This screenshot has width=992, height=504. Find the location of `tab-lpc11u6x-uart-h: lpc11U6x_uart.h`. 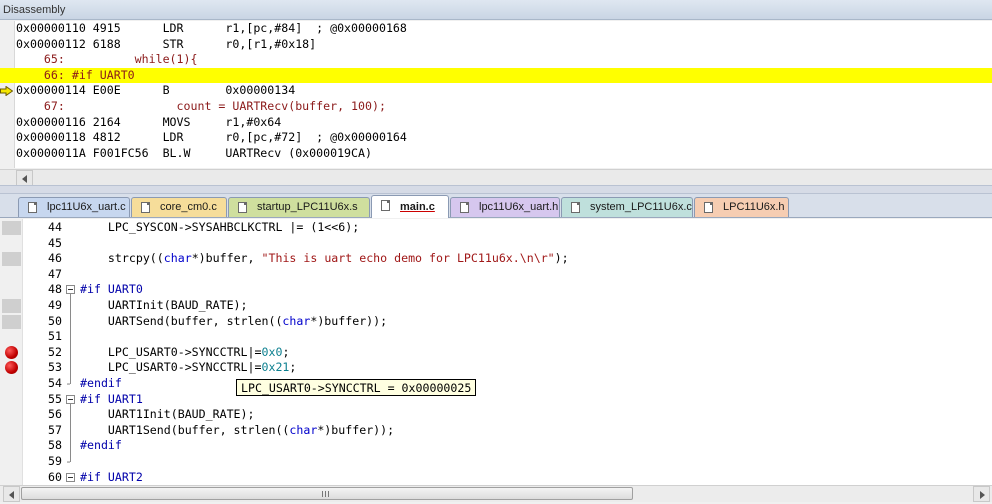

tab-lpc11u6x-uart-h: lpc11U6x_uart.h is located at coordinates (505, 207).